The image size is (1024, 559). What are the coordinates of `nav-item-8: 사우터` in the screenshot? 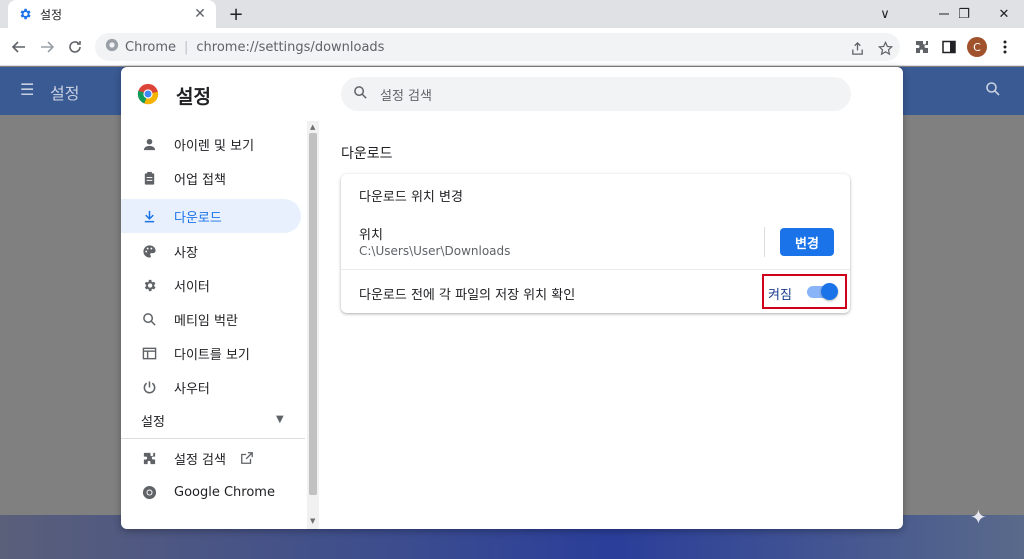 It's located at (211, 387).